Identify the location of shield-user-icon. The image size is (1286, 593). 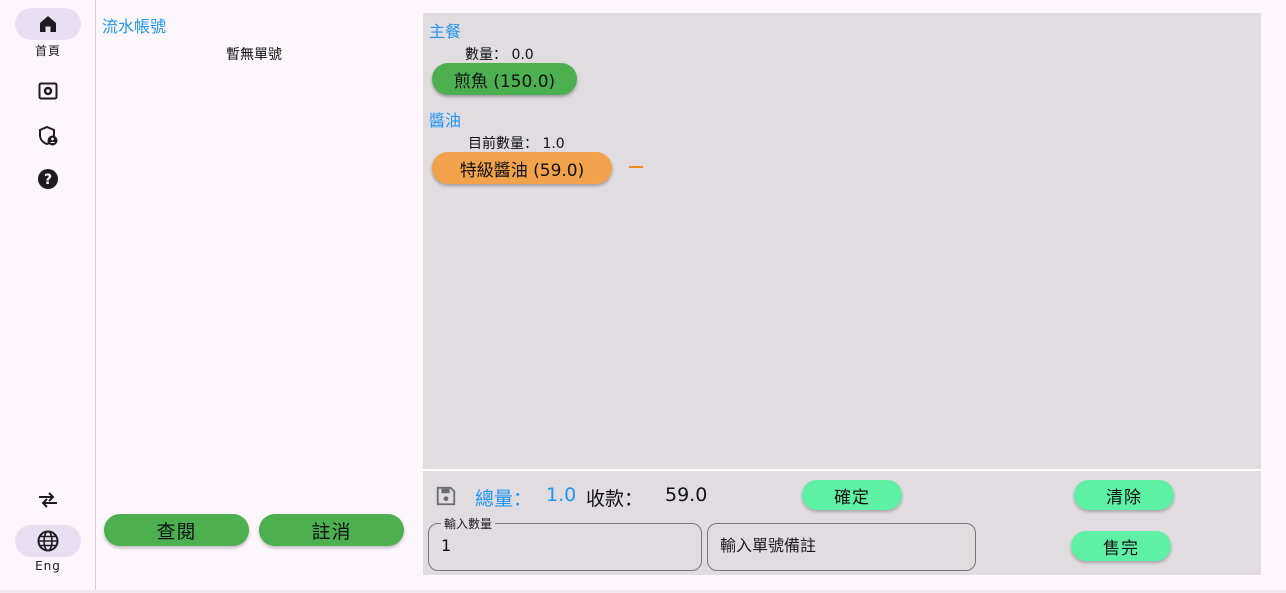
(48, 135).